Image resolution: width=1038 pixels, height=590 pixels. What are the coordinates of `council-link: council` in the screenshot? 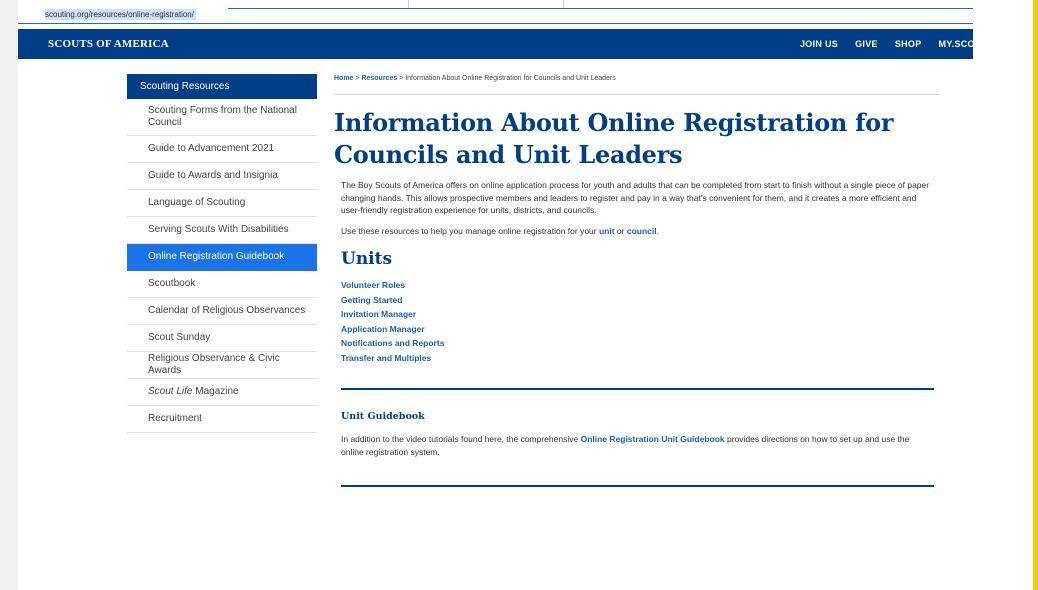 It's located at (642, 231).